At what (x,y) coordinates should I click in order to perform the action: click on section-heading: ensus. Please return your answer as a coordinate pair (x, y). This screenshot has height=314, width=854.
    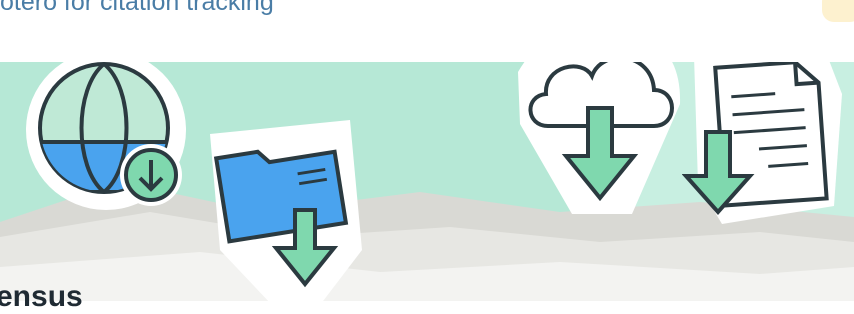
    Looking at the image, I should click on (41, 296).